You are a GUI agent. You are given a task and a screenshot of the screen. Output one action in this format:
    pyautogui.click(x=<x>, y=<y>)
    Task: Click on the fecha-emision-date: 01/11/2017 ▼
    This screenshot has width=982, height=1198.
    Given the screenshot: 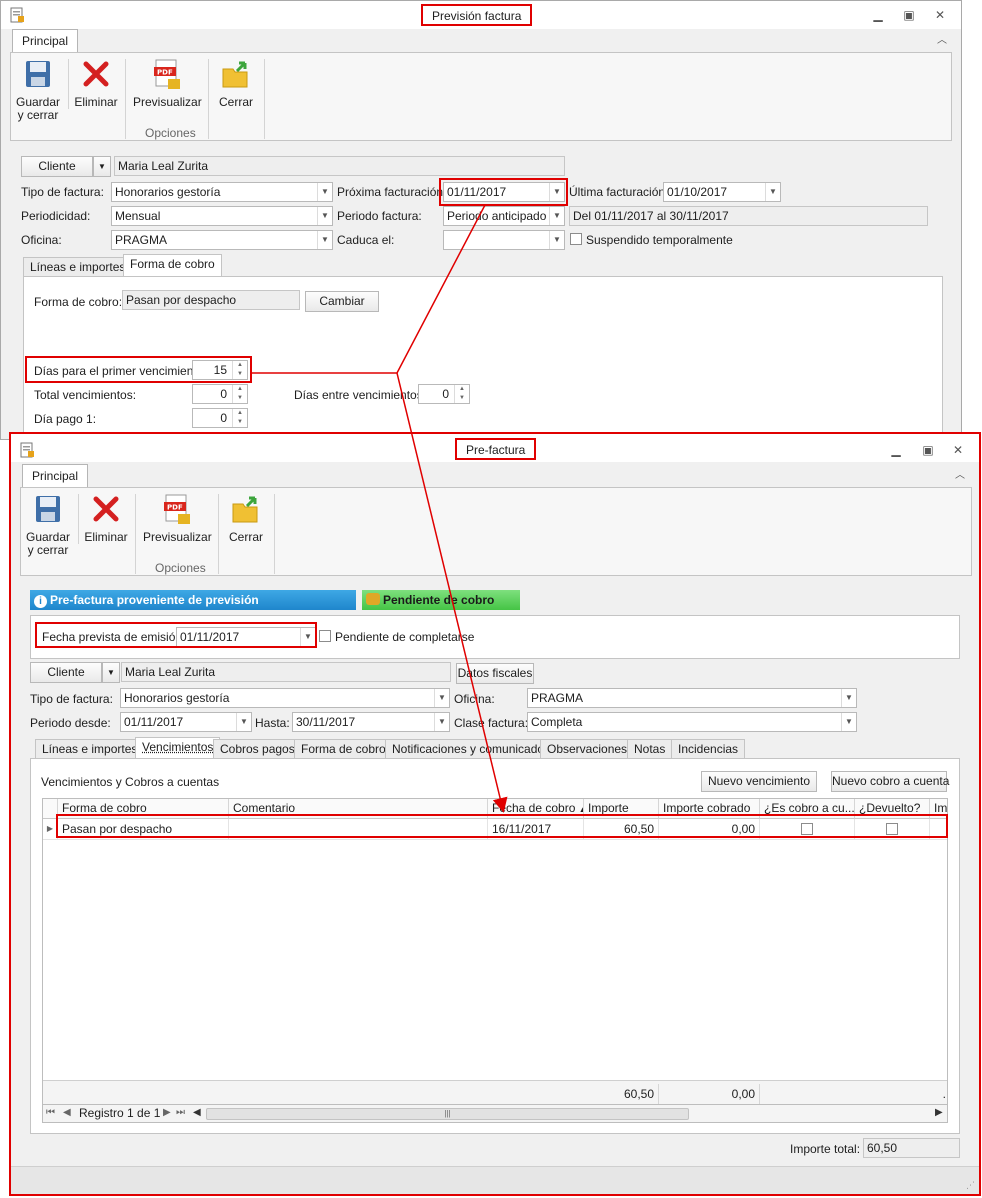 What is the action you would take?
    pyautogui.click(x=246, y=637)
    